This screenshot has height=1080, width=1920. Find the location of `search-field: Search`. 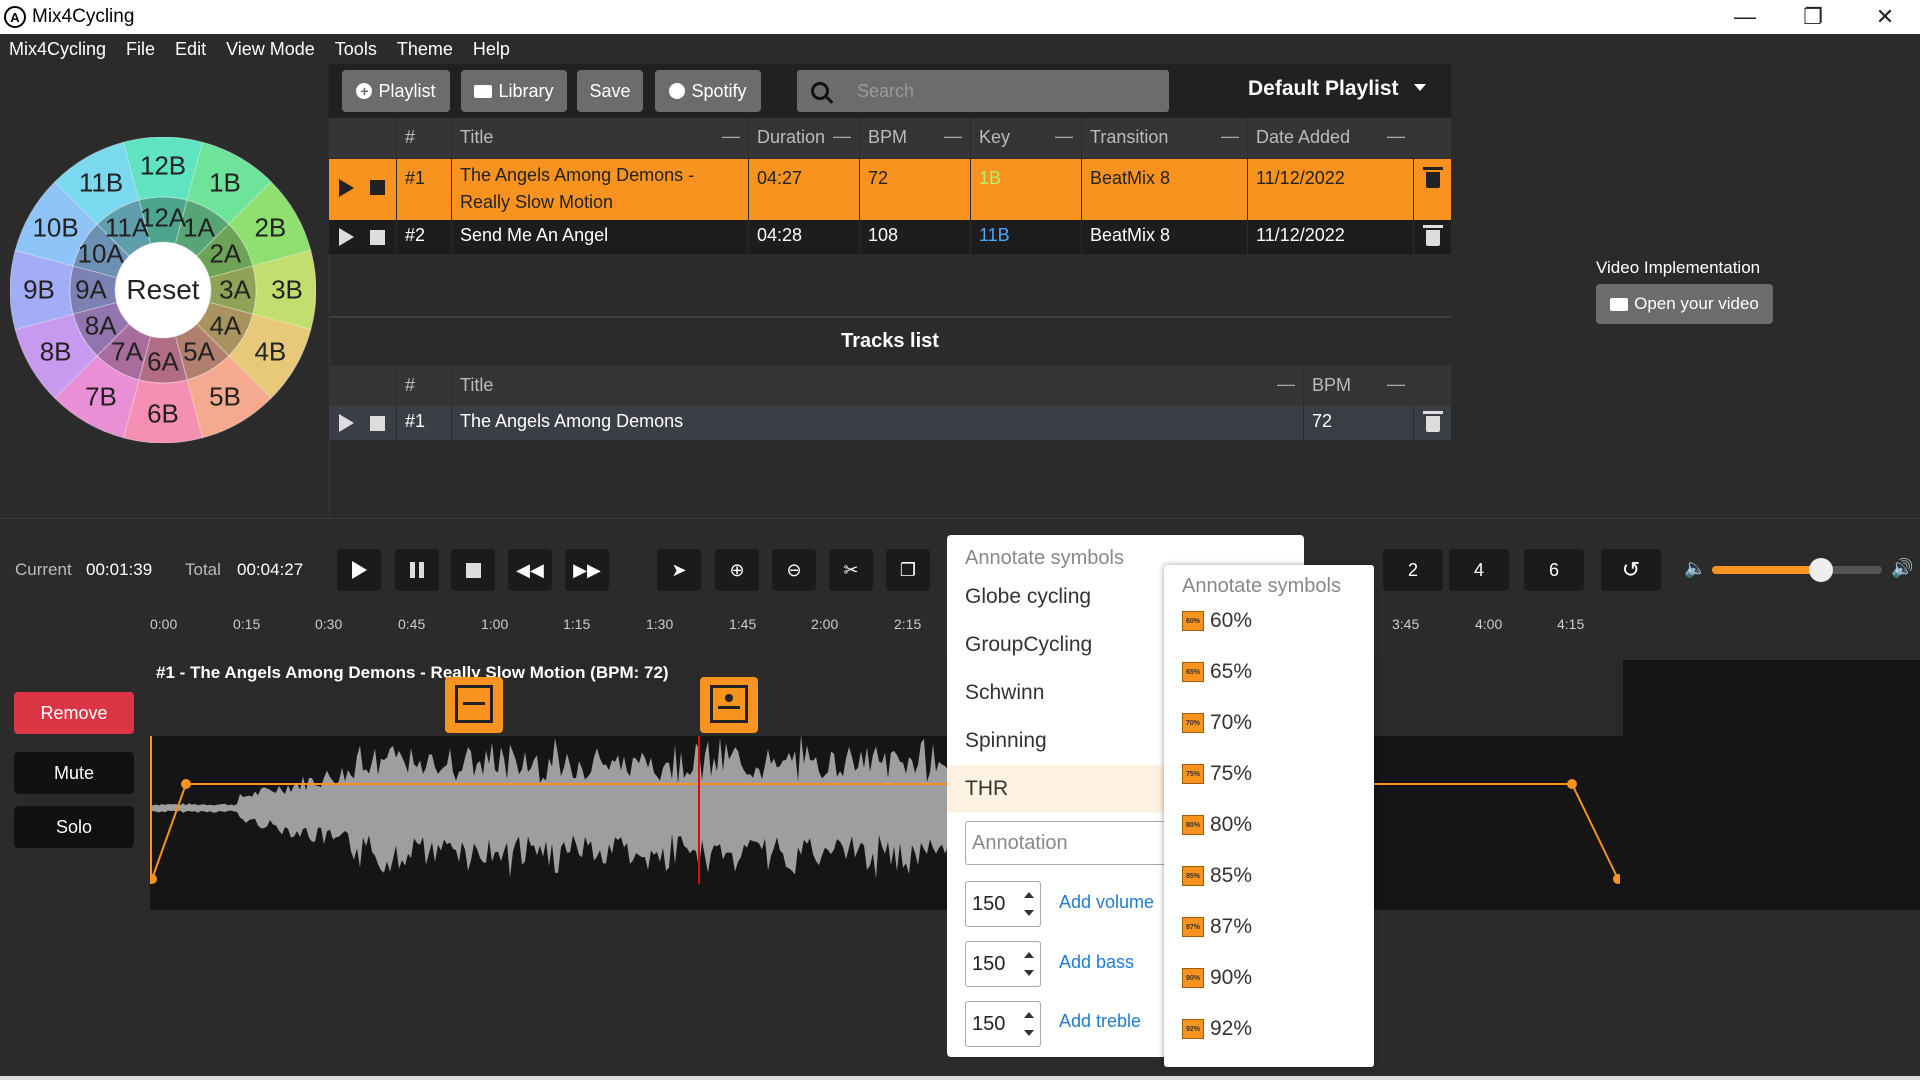

search-field: Search is located at coordinates (983, 91).